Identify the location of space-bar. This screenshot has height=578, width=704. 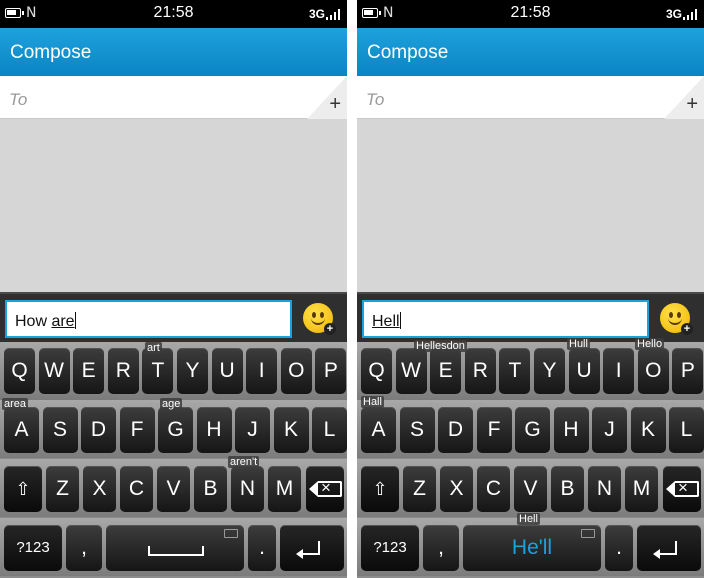
(175, 548).